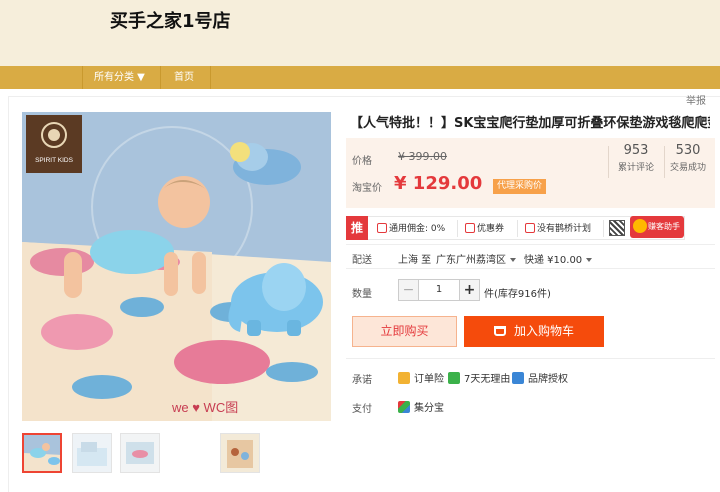 The width and height of the screenshot is (720, 492). Describe the element at coordinates (517, 294) in the screenshot. I see `stock-info: 件(库存916件)` at that location.